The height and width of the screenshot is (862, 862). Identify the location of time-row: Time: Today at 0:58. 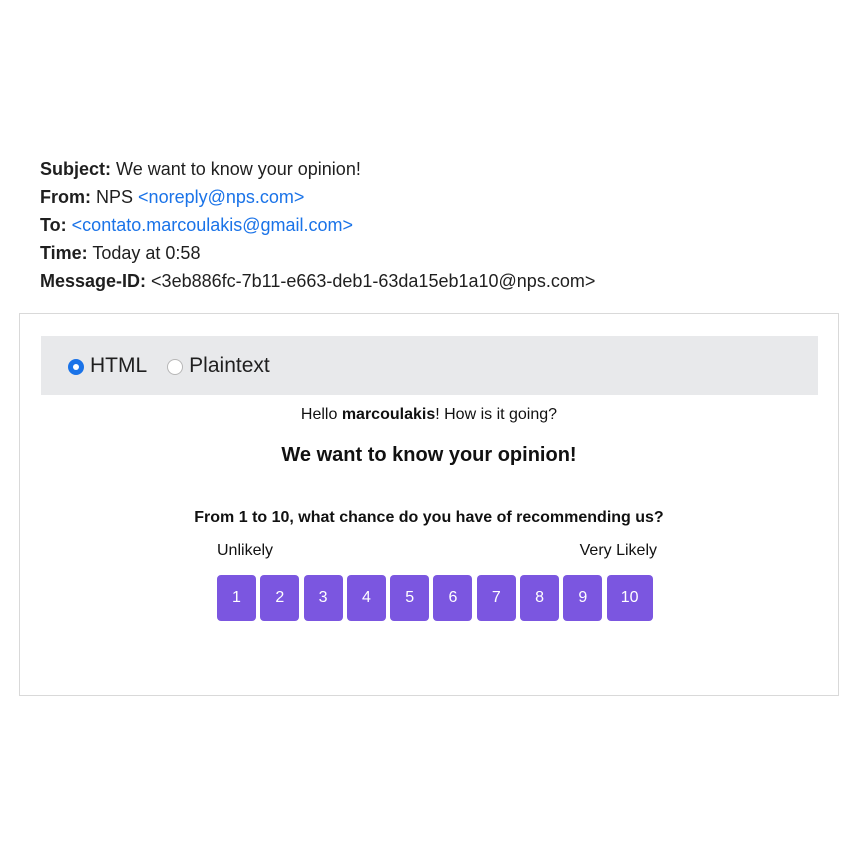
(317, 253).